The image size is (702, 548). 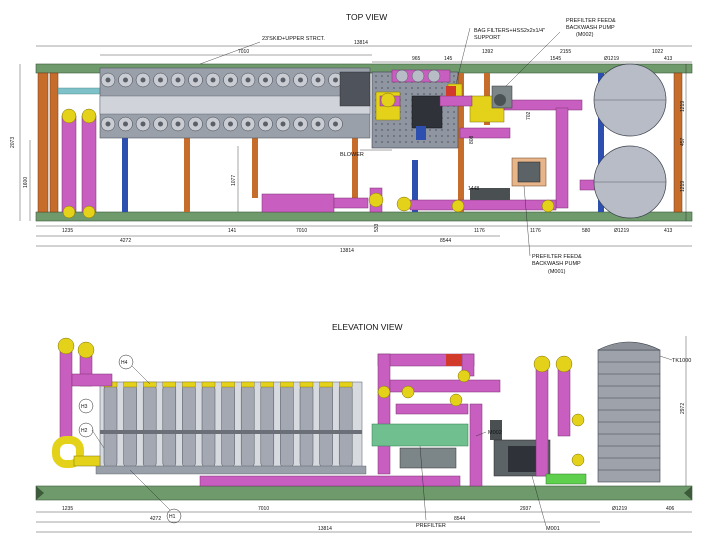 What do you see at coordinates (347, 251) in the screenshot?
I see `dim-overall-bottom: 13814` at bounding box center [347, 251].